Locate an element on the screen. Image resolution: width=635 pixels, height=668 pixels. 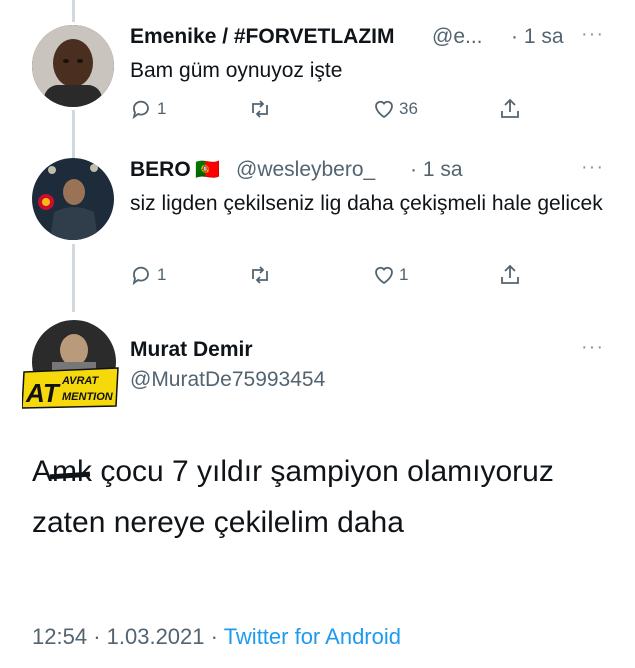
like-button: 1 is located at coordinates (390, 275).